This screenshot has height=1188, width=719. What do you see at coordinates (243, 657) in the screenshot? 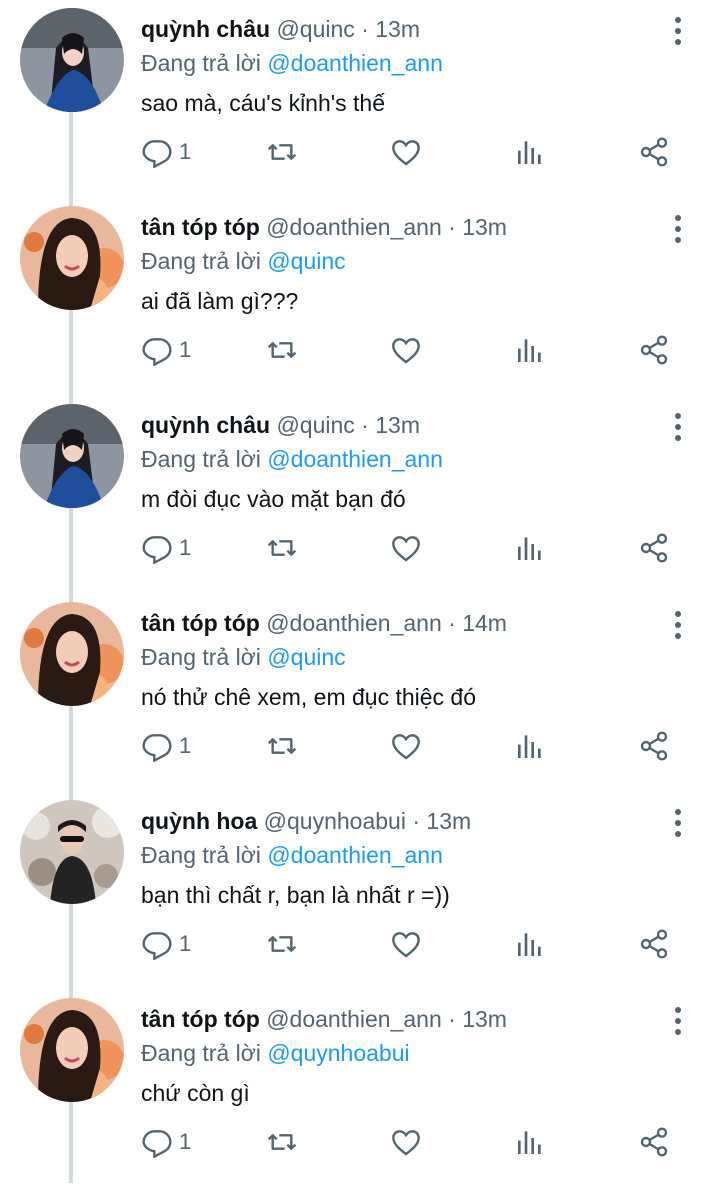
I see `replying-to: Đang trả lời @quinc` at bounding box center [243, 657].